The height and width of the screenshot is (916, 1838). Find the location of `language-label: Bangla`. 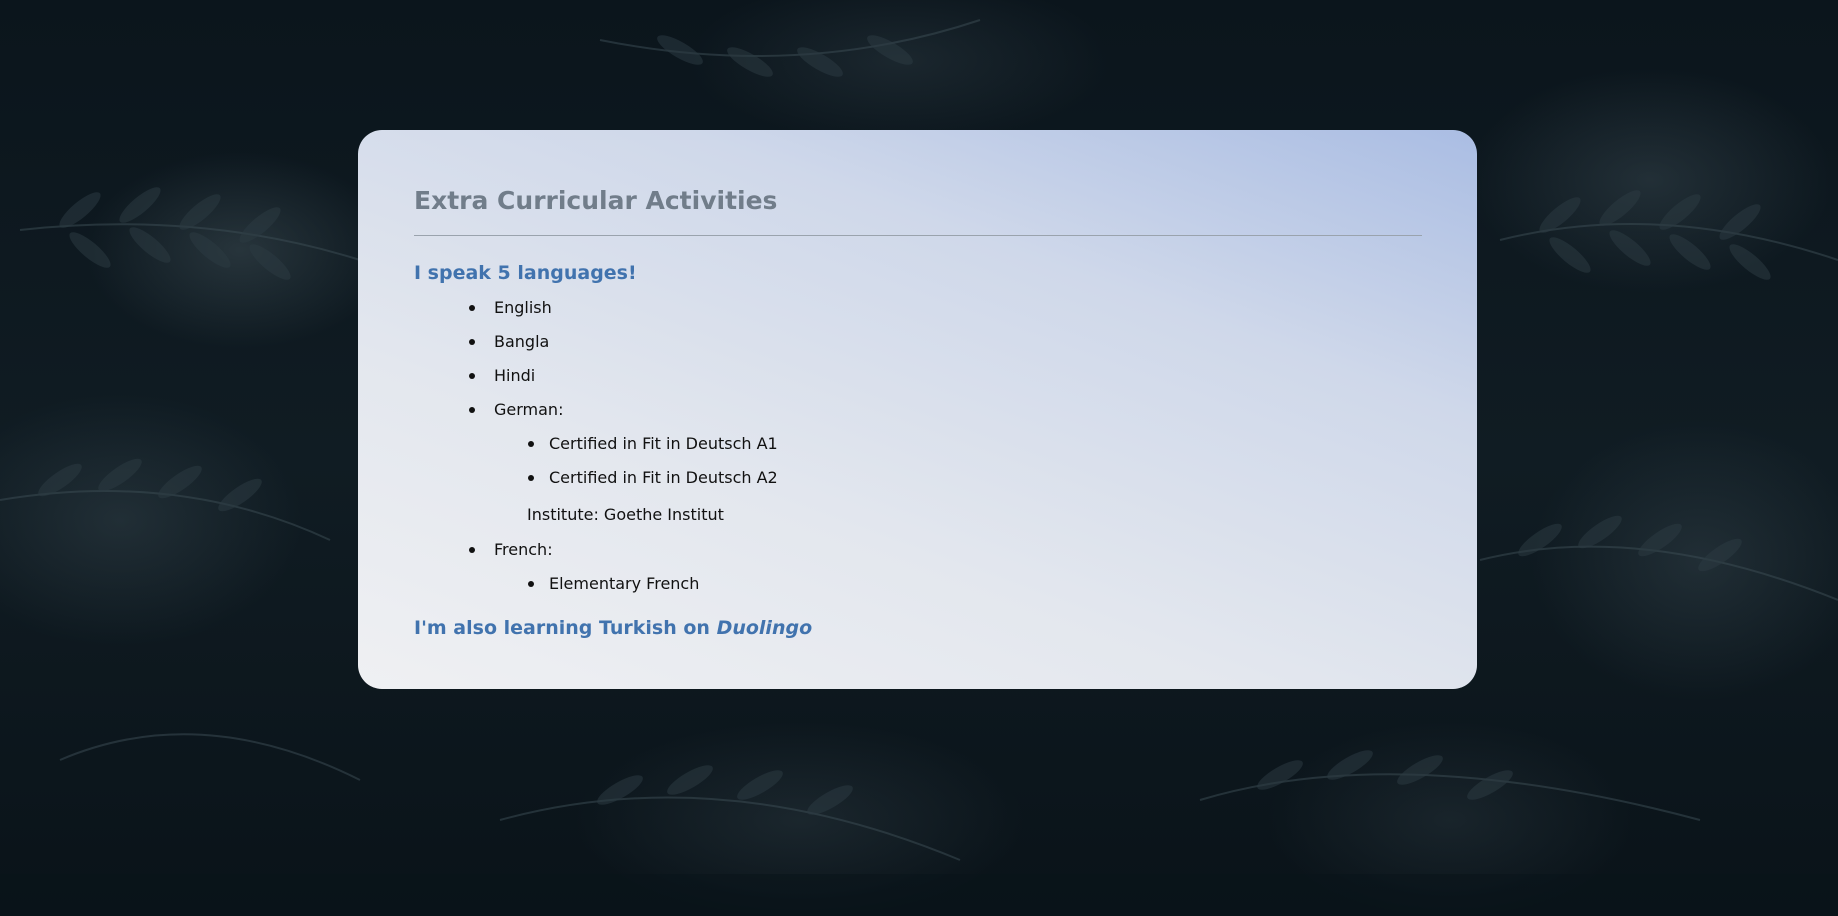

language-label: Bangla is located at coordinates (522, 341).